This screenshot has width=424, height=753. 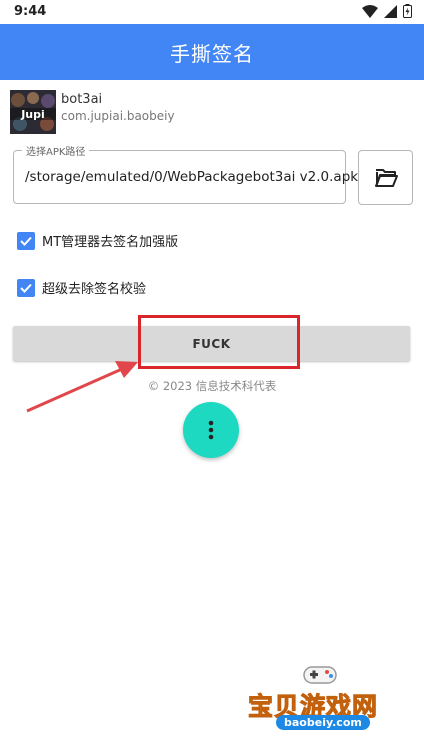 I want to click on watermark-url: baobeiy.com, so click(x=323, y=722).